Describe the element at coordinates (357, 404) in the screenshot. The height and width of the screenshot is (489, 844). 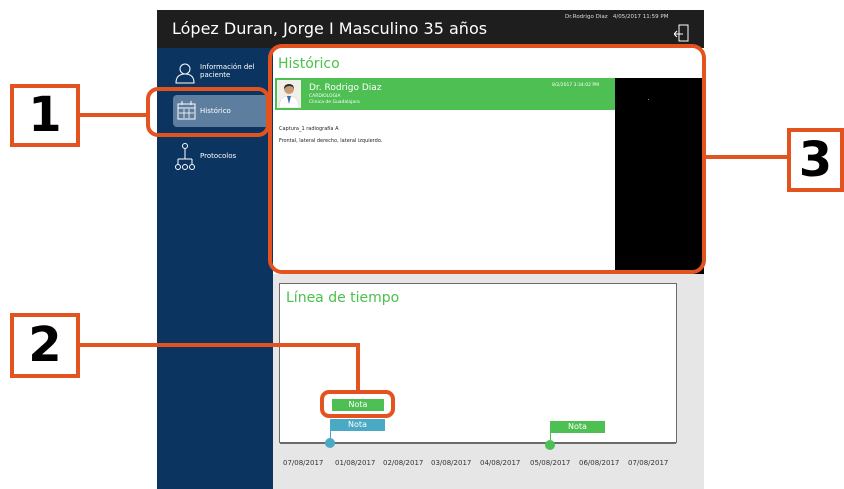
I see `callout-2-highlight` at that location.